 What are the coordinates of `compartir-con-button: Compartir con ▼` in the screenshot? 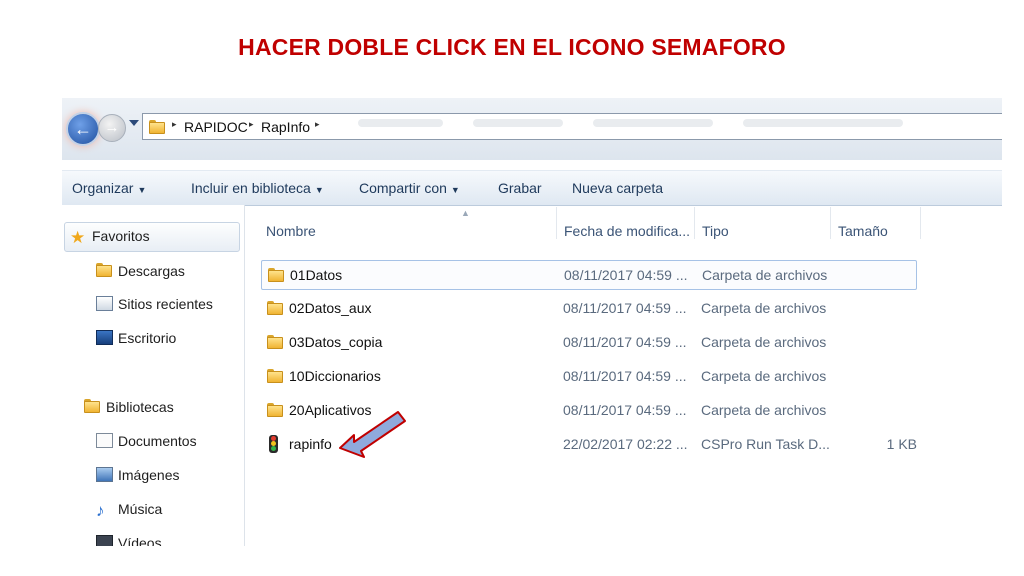 It's located at (409, 188).